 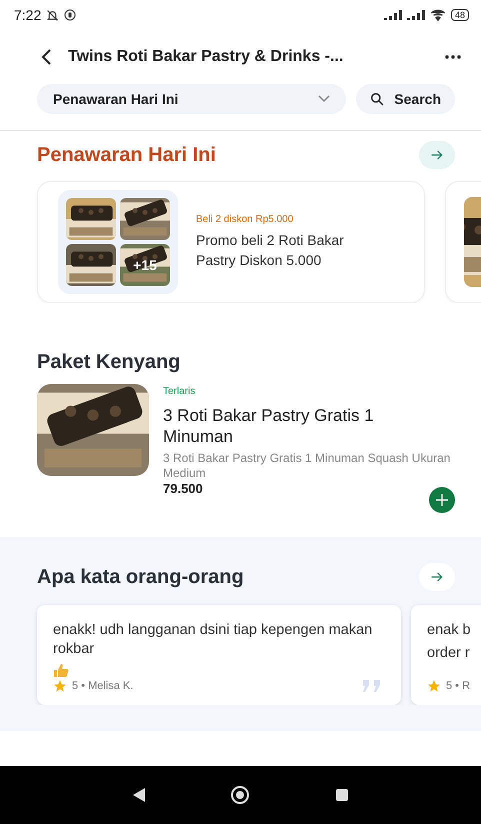 I want to click on search-button: Search, so click(x=405, y=99).